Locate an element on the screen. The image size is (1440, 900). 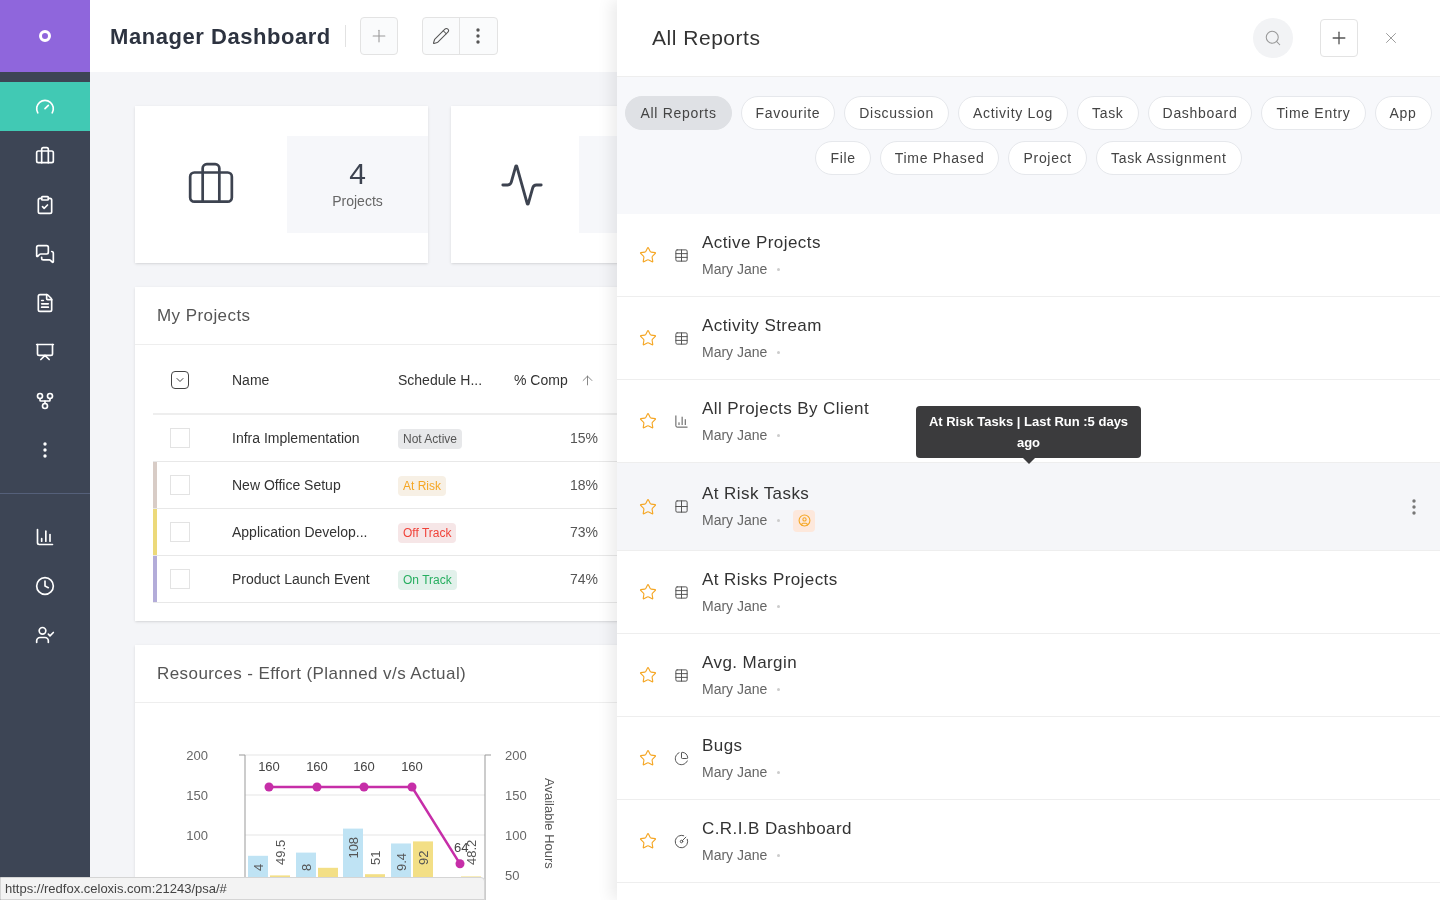
report-row: At Risks Projects Mary Jane is located at coordinates (1028, 592).